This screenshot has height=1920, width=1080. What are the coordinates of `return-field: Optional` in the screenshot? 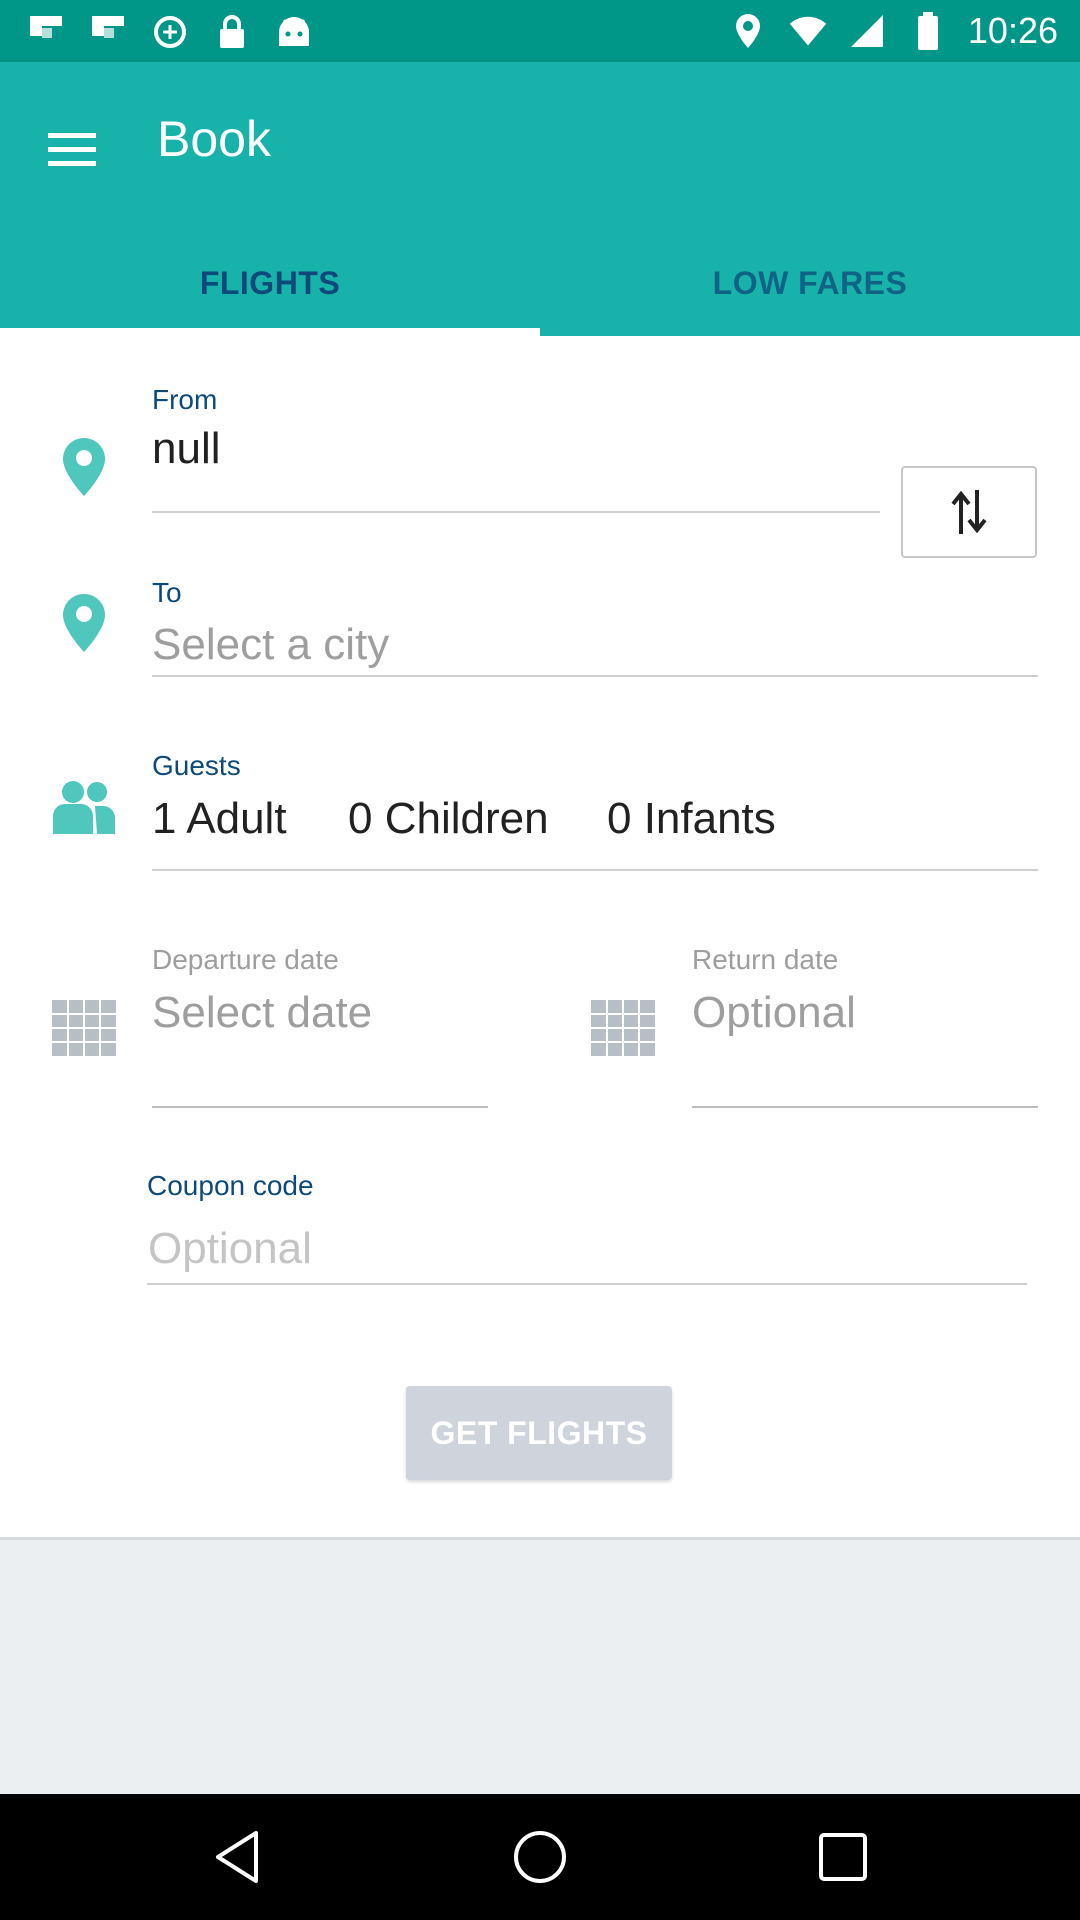 It's located at (774, 1013).